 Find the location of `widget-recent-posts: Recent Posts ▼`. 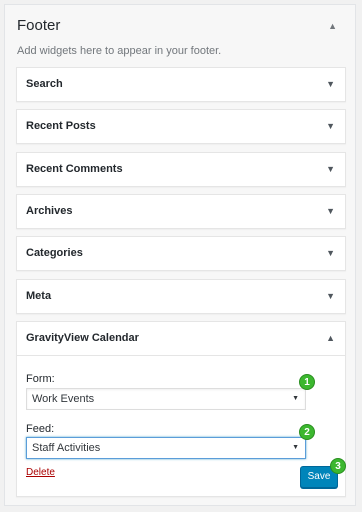

widget-recent-posts: Recent Posts ▼ is located at coordinates (181, 126).